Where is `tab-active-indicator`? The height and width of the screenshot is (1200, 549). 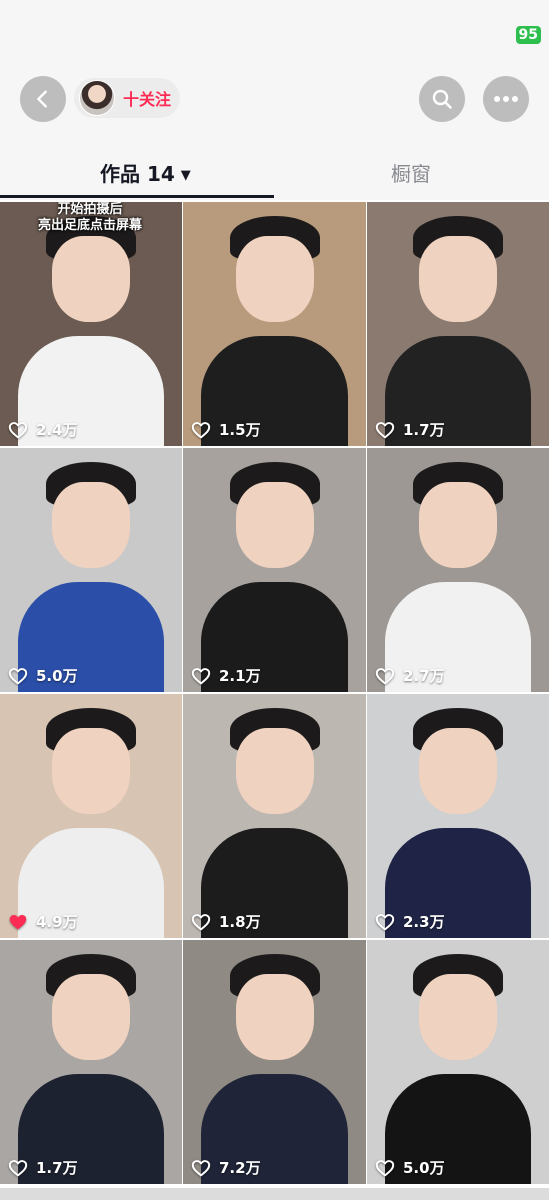
tab-active-indicator is located at coordinates (137, 196).